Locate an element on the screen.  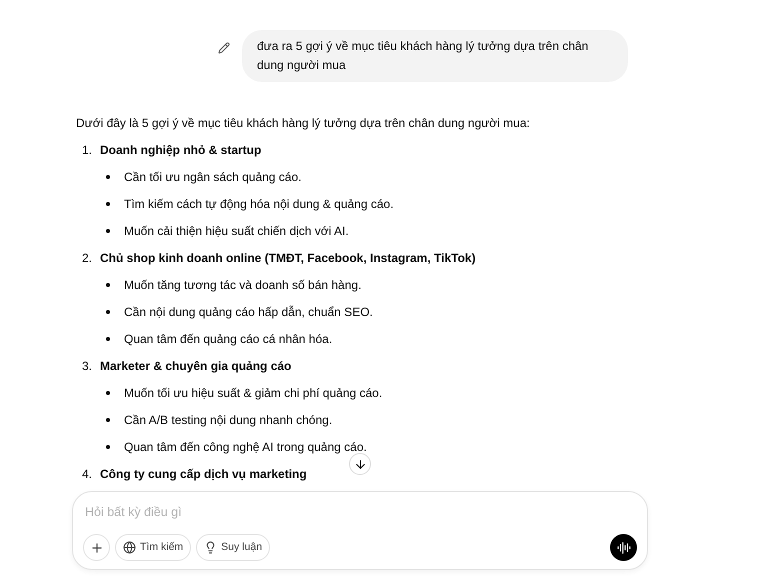
list-number: 2. is located at coordinates (87, 258).